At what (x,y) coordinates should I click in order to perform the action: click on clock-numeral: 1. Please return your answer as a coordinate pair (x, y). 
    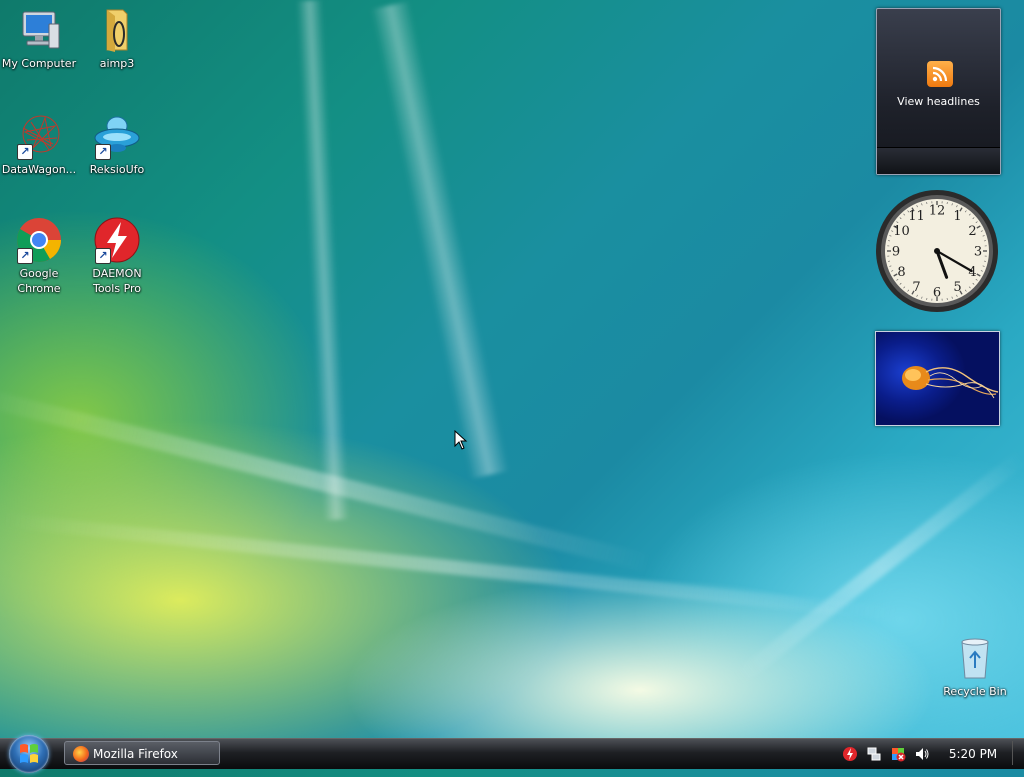
    Looking at the image, I should click on (957, 216).